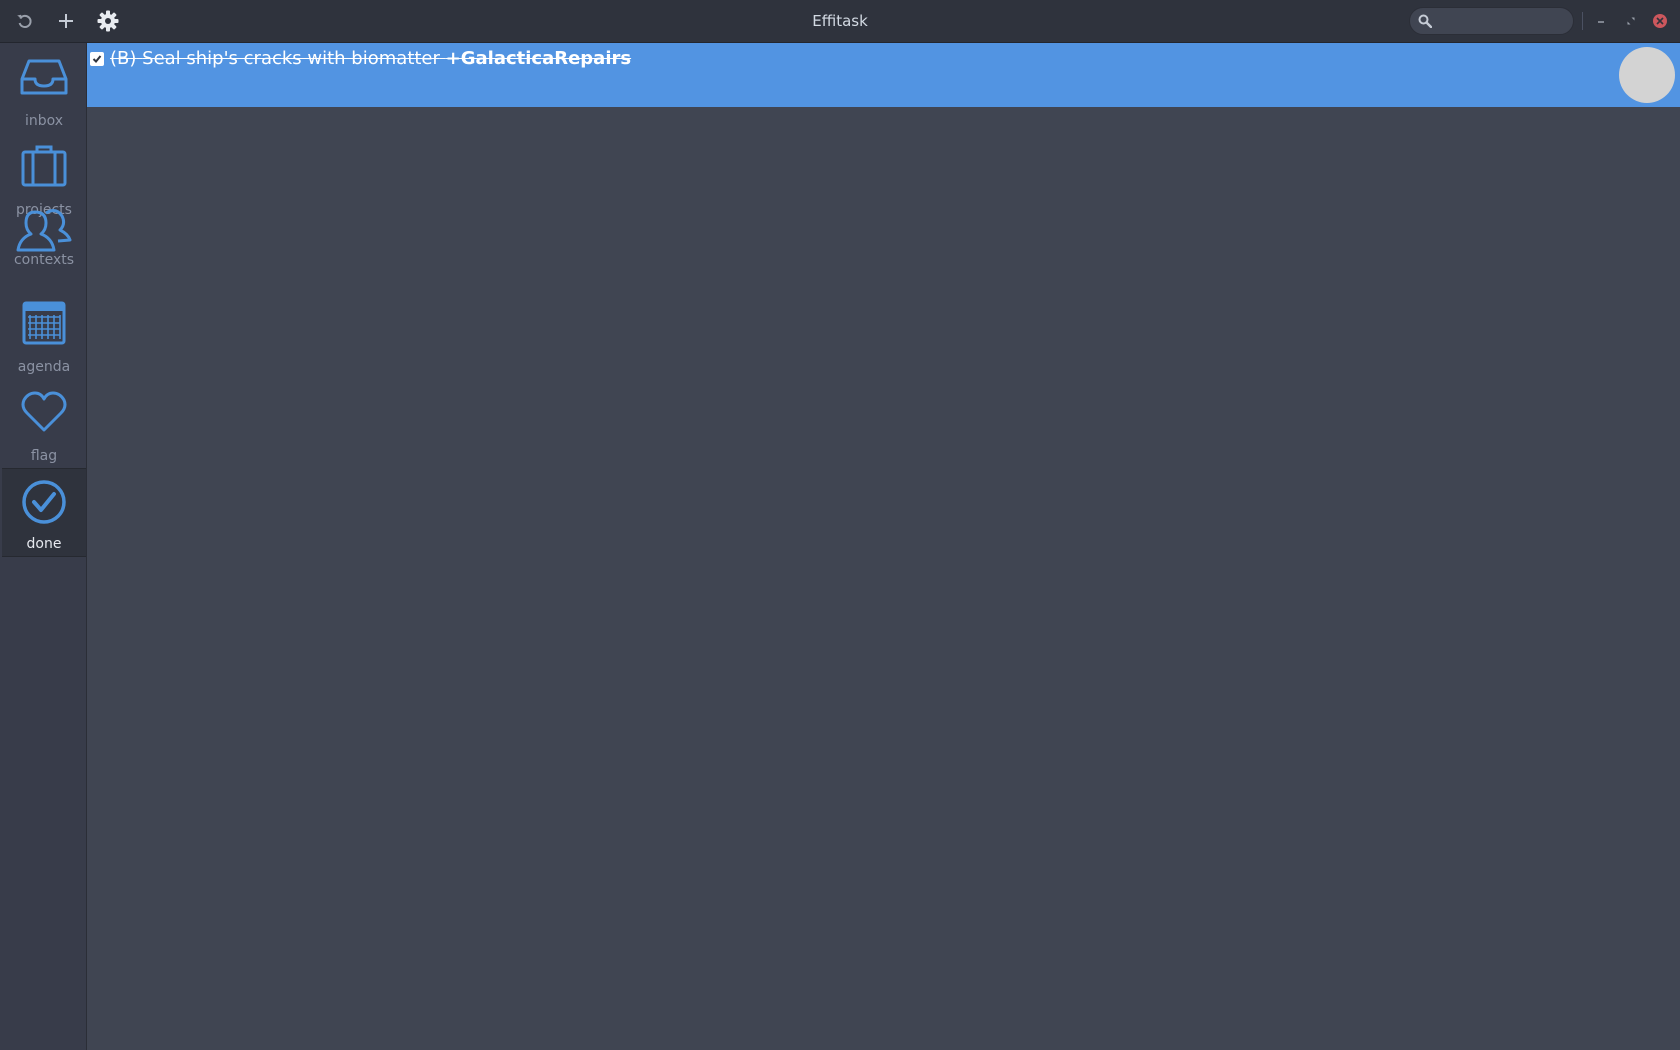  I want to click on minimize-button, so click(1601, 21).